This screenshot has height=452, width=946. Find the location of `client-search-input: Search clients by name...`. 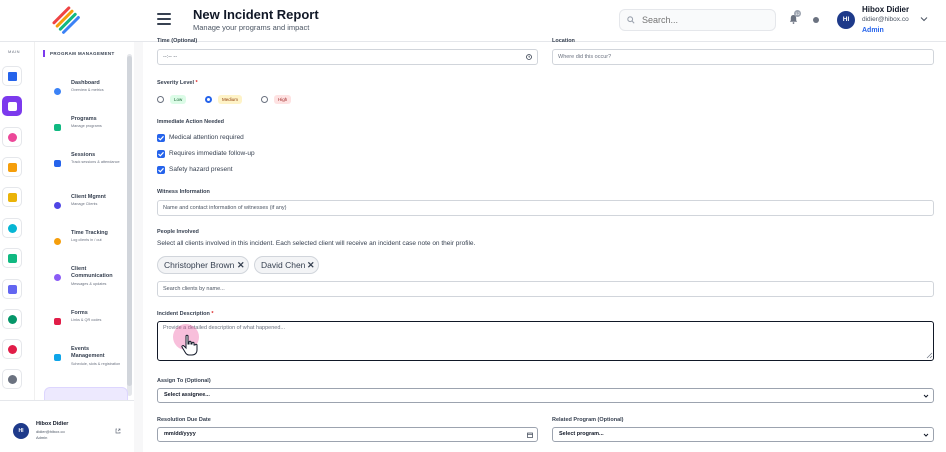

client-search-input: Search clients by name... is located at coordinates (545, 289).